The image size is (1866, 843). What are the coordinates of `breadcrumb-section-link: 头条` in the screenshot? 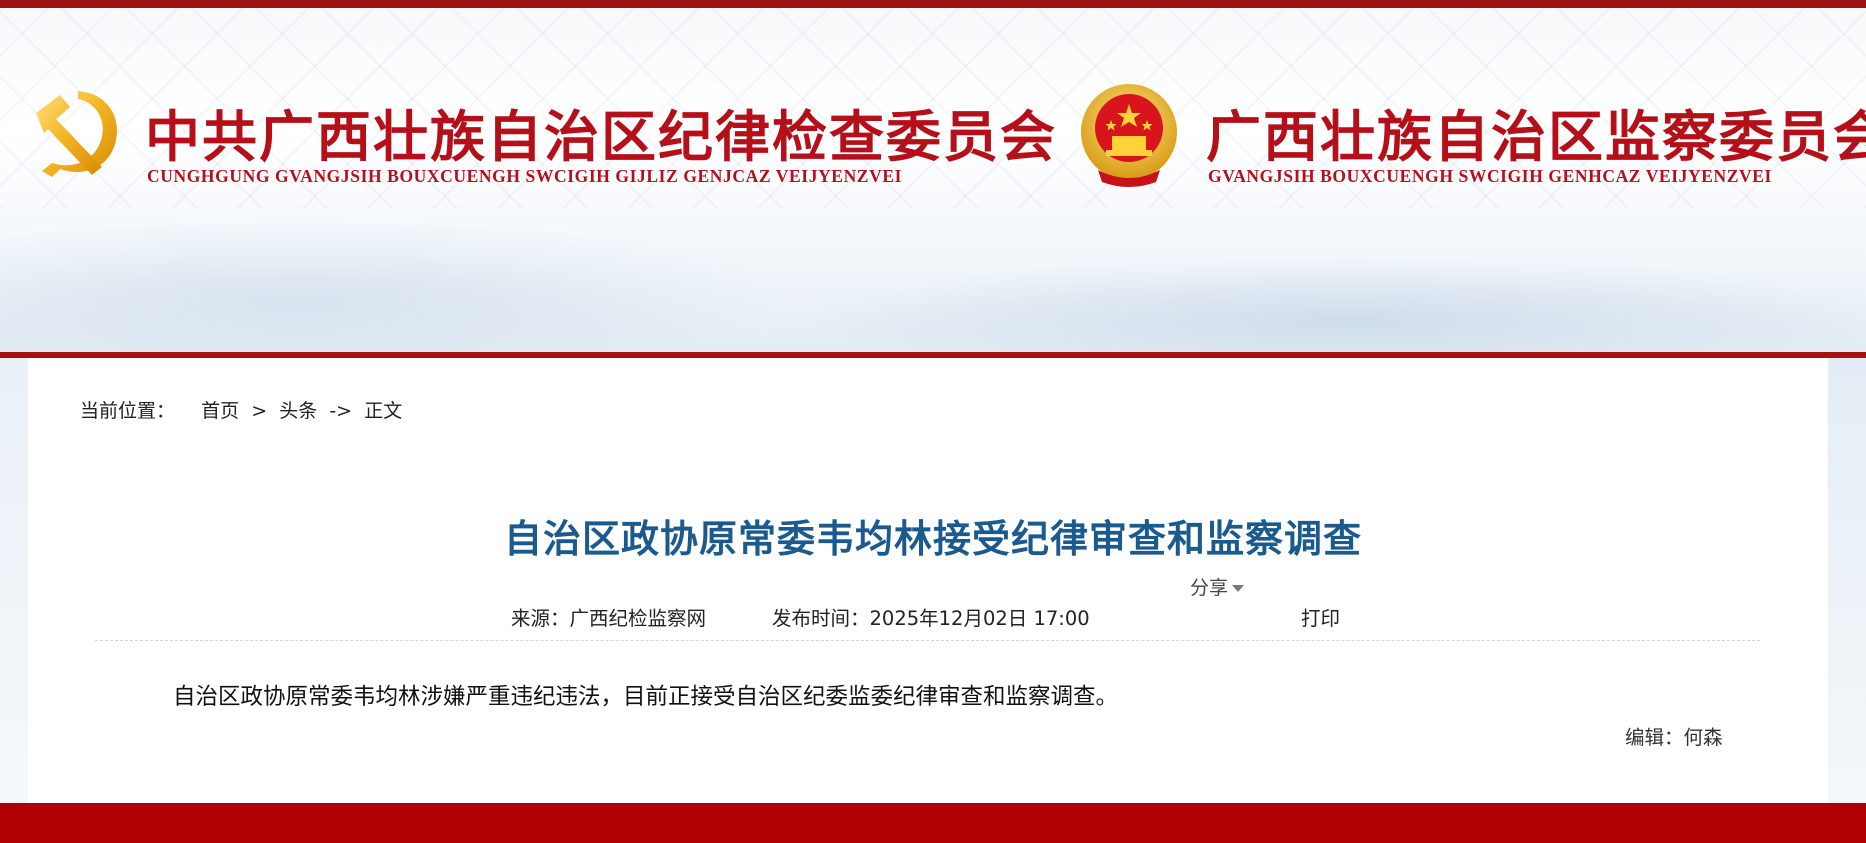 It's located at (298, 411).